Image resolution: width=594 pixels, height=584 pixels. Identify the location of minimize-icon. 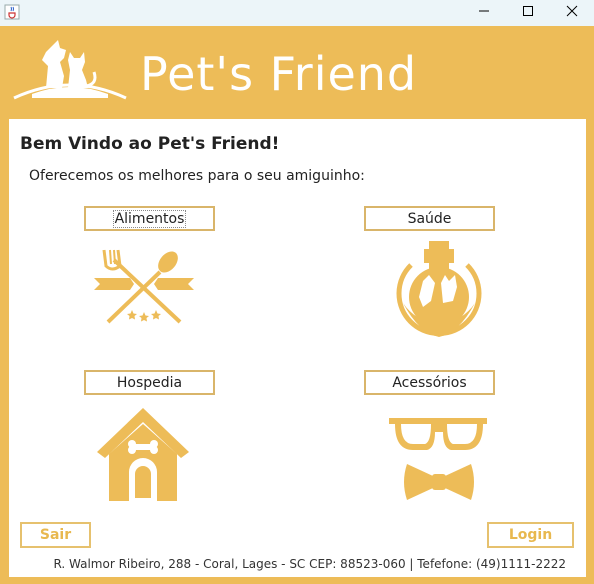
(484, 11).